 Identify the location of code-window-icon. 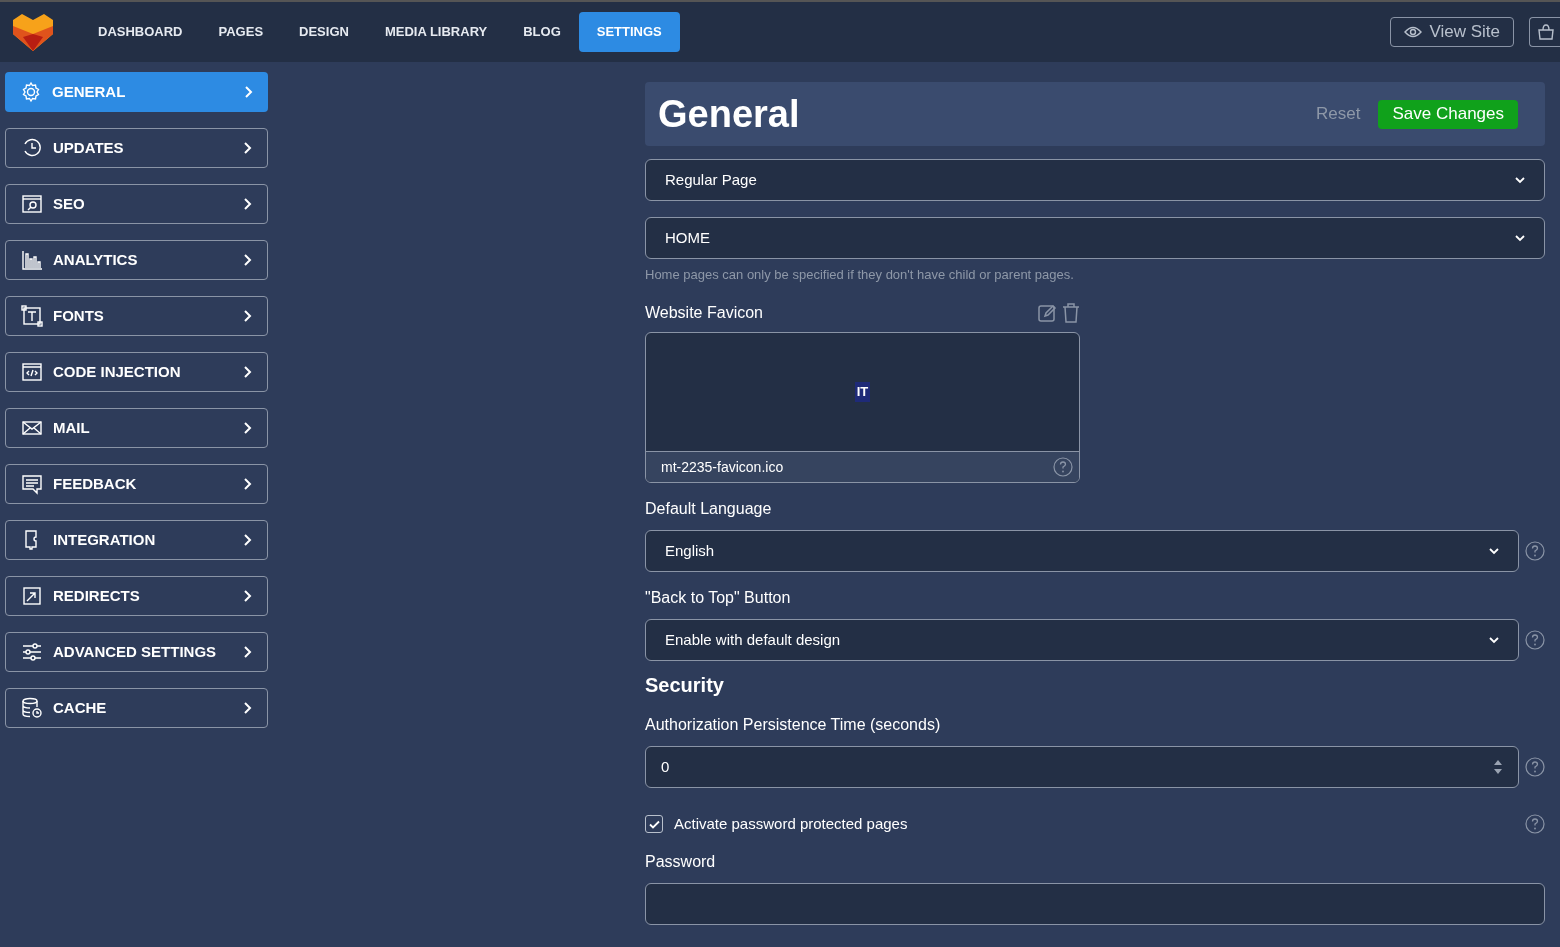
(32, 372).